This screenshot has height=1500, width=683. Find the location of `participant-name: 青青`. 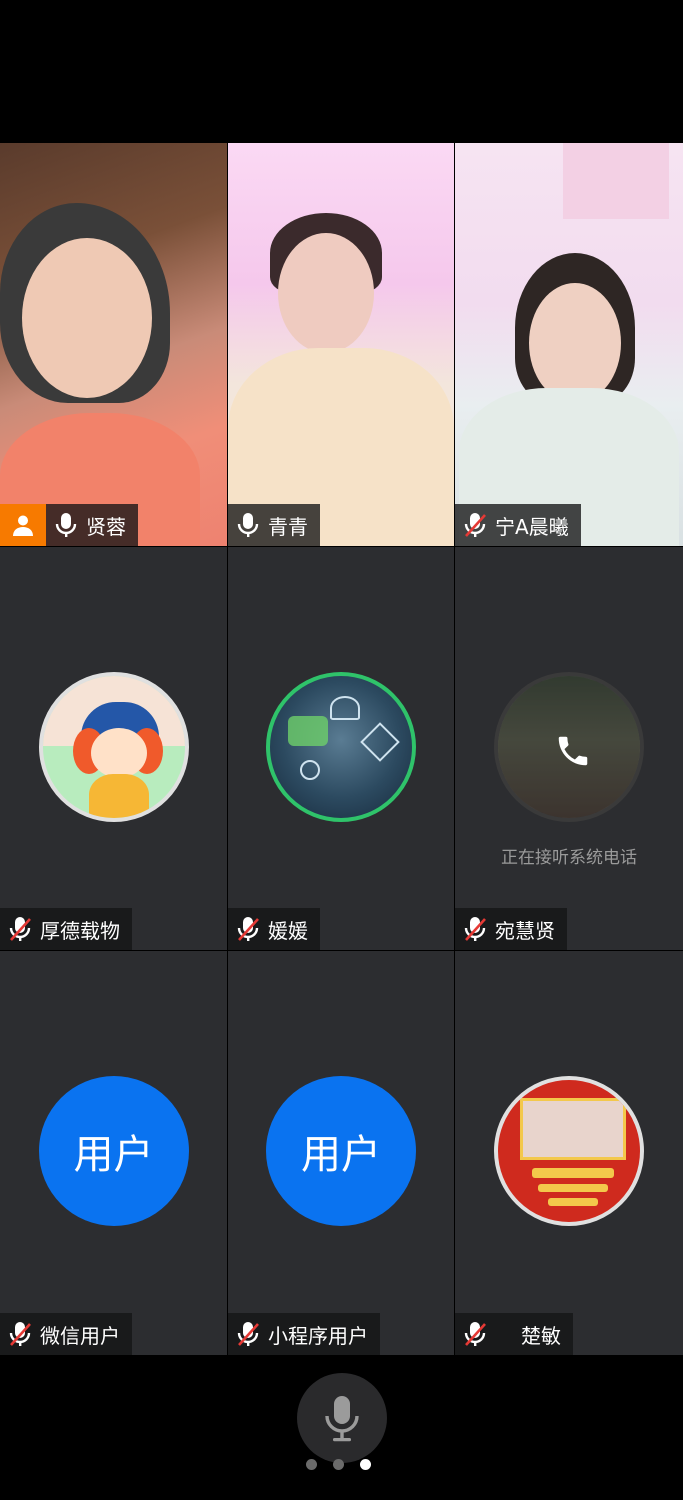

participant-name: 青青 is located at coordinates (288, 526).